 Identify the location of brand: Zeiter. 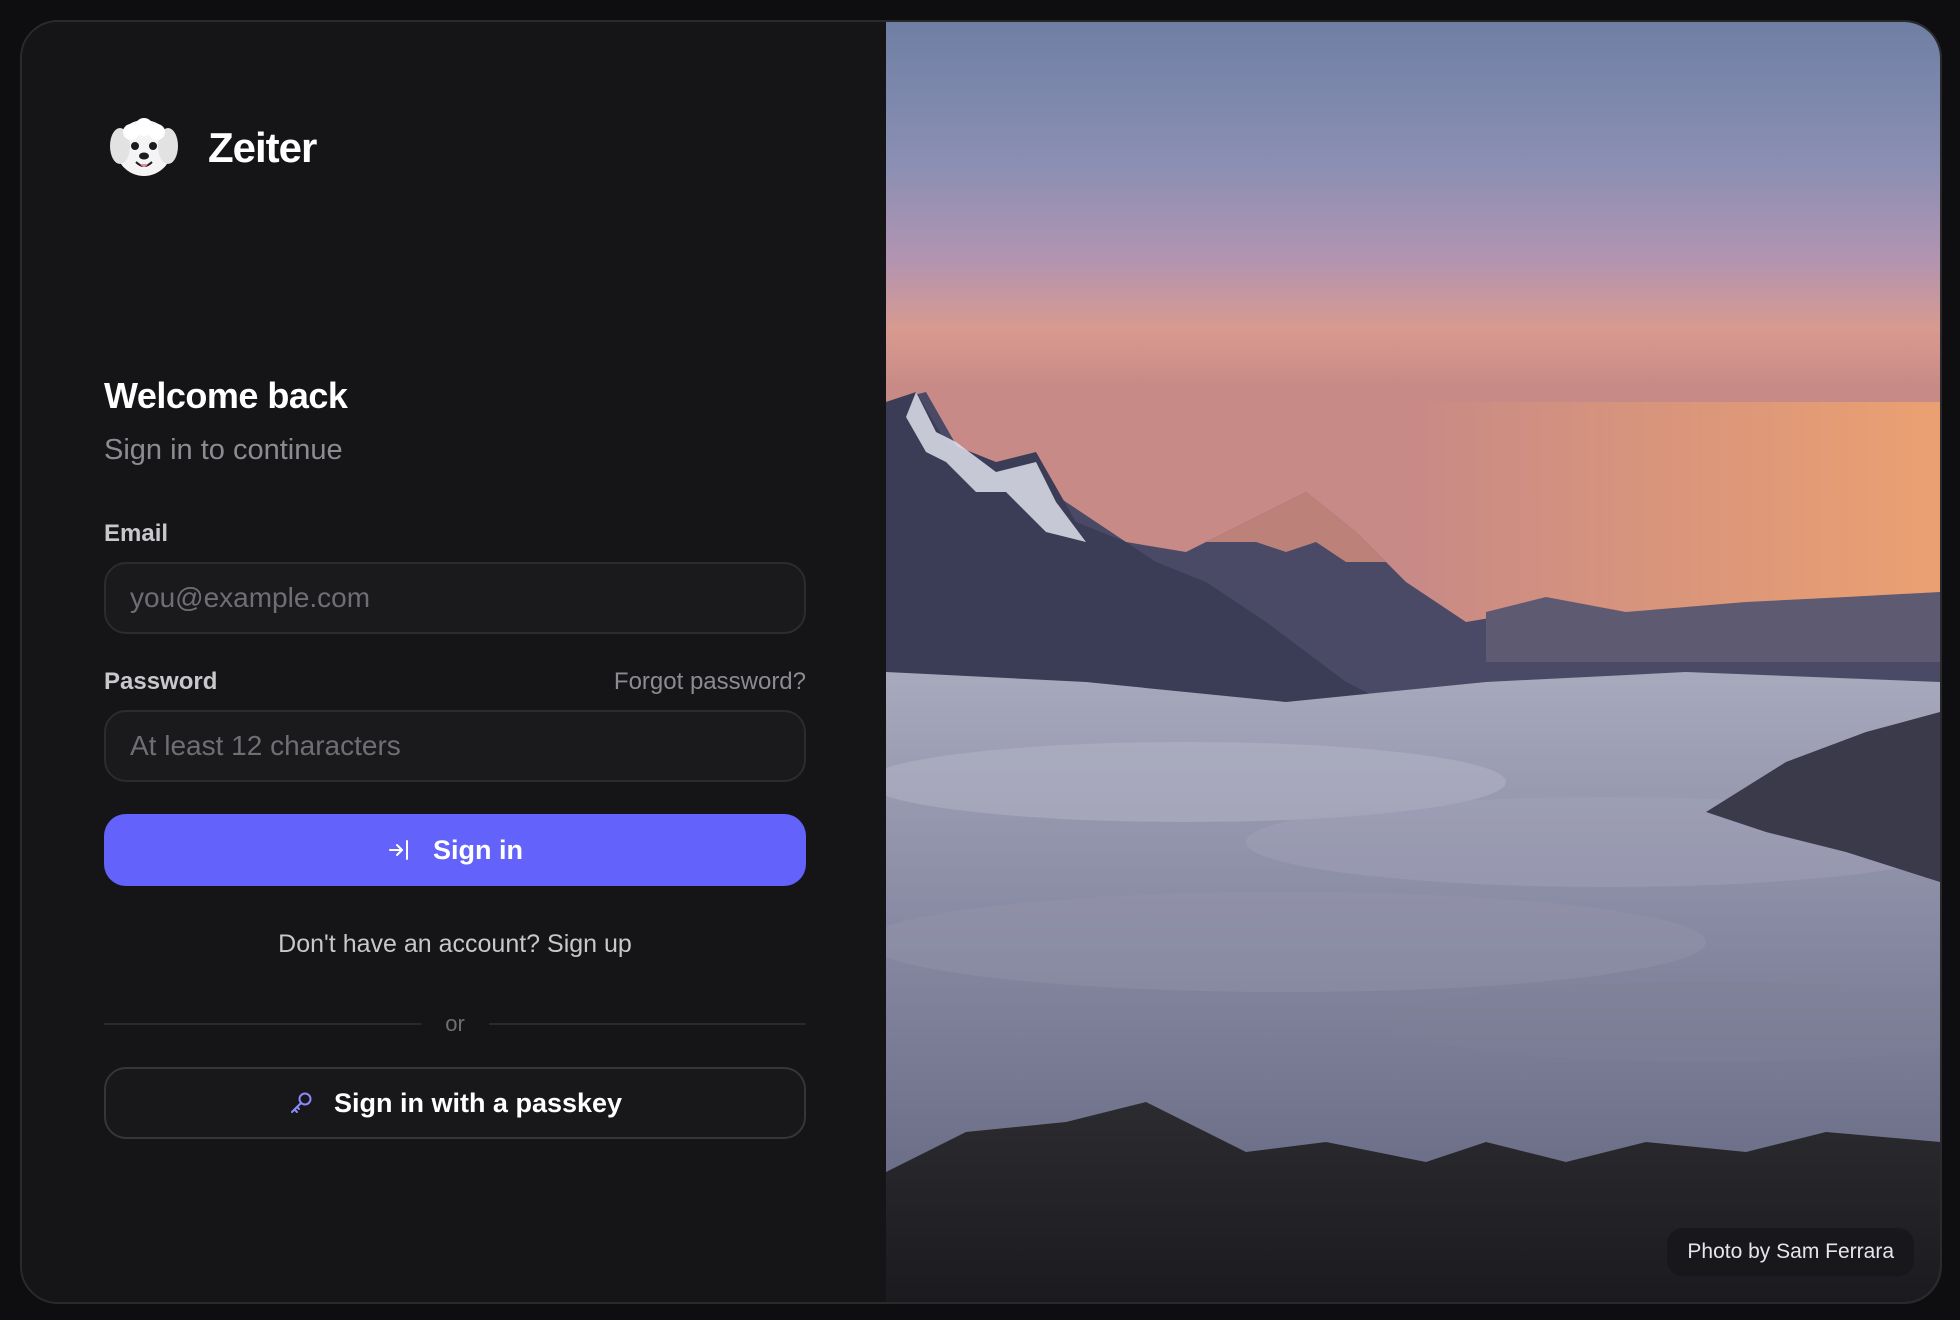
(211, 148).